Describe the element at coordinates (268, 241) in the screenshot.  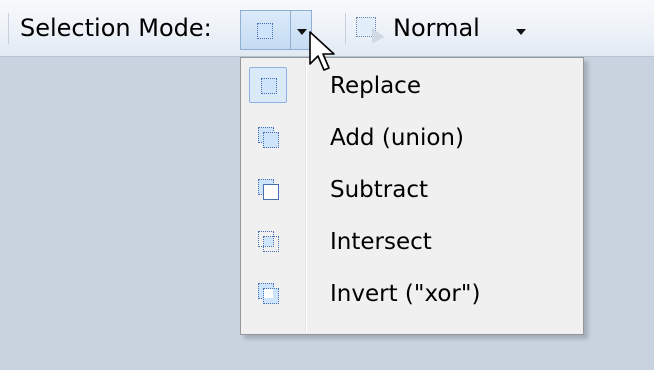
I see `intersect-selection-icon` at that location.